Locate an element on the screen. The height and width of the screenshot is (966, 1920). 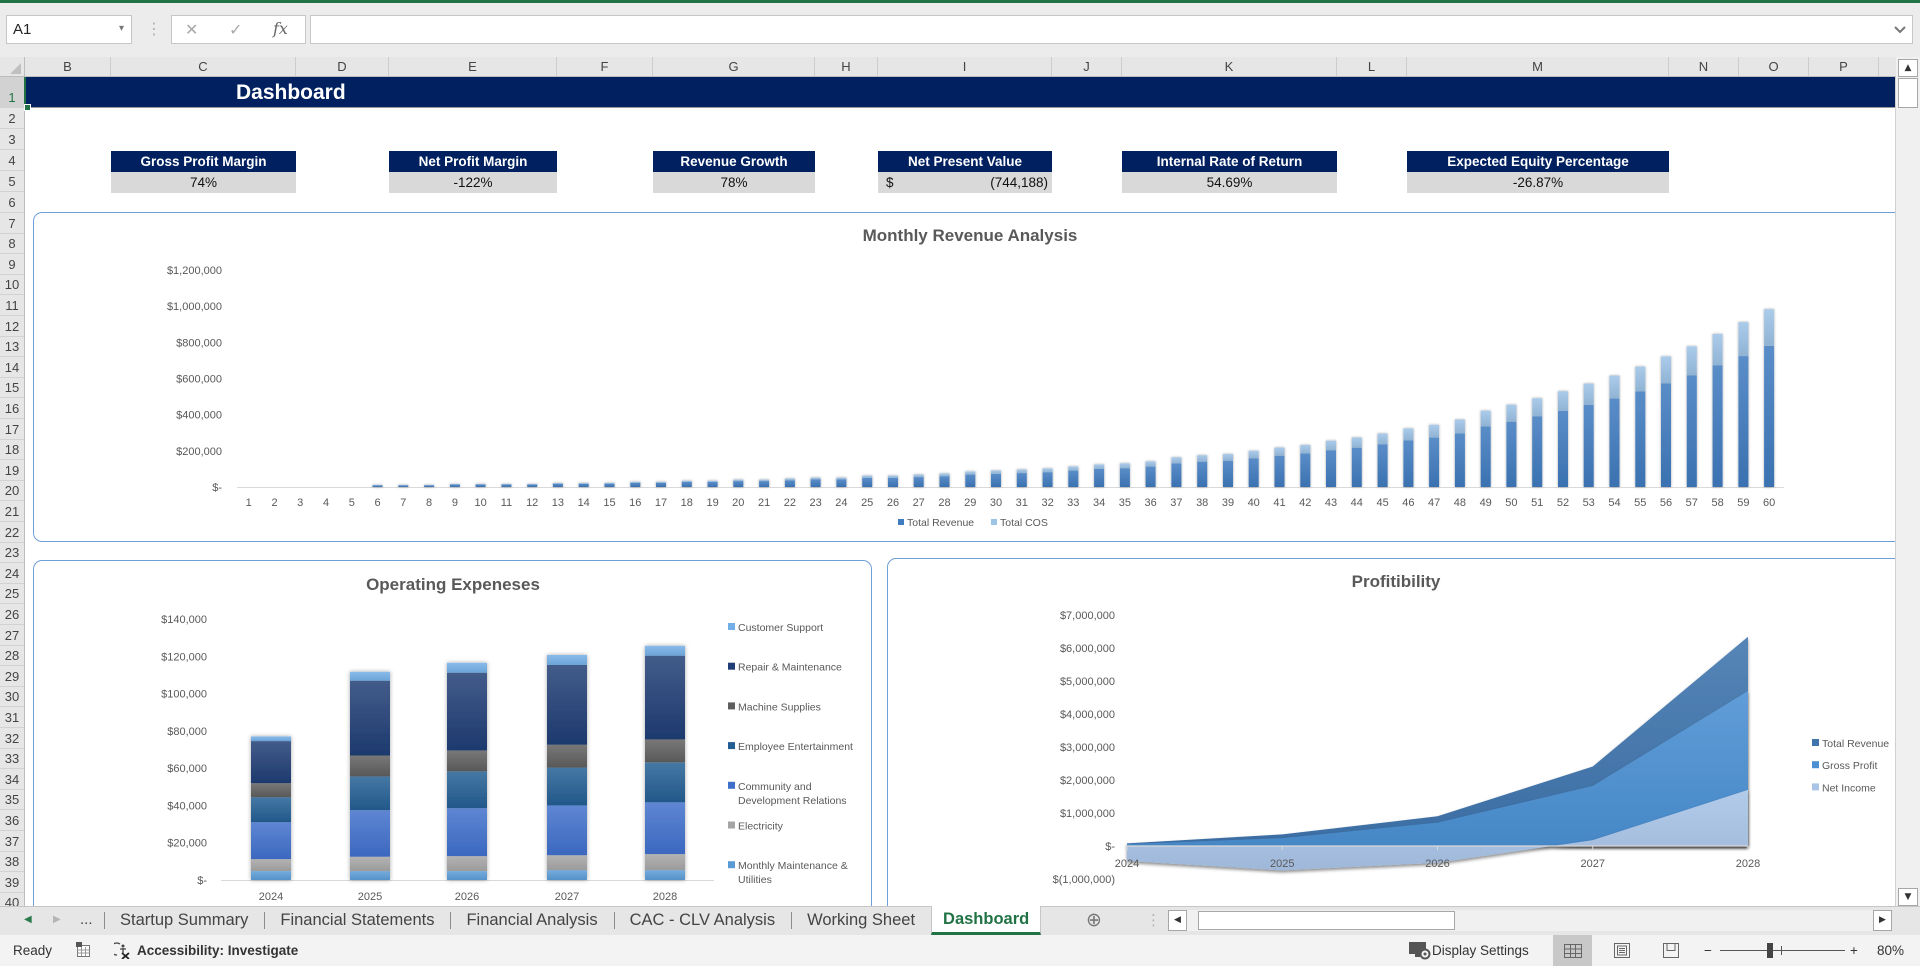
vertical-scrollbar: ▲ ▼ is located at coordinates (1908, 481).